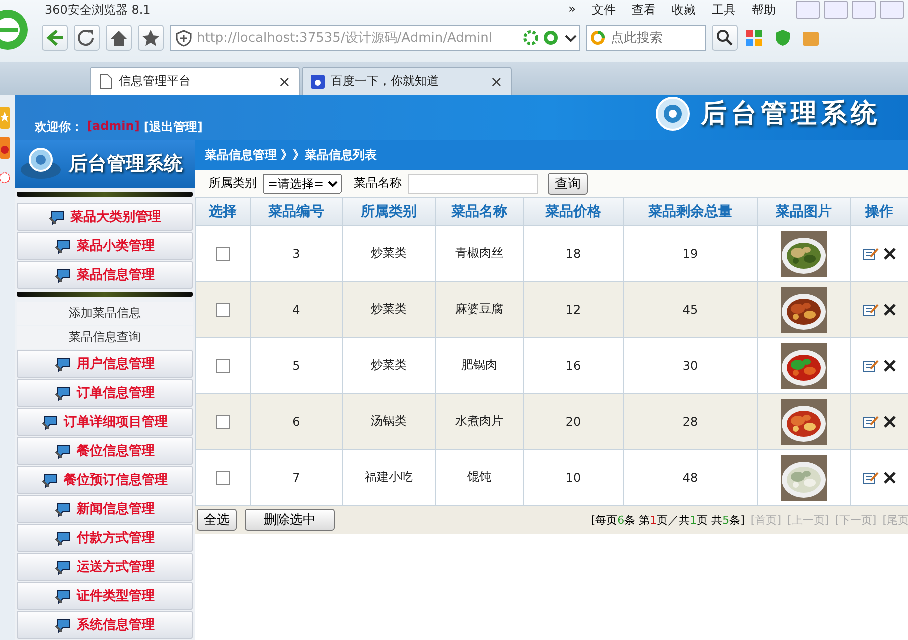  What do you see at coordinates (105, 596) in the screenshot?
I see `menu-item: 证件类型管理` at bounding box center [105, 596].